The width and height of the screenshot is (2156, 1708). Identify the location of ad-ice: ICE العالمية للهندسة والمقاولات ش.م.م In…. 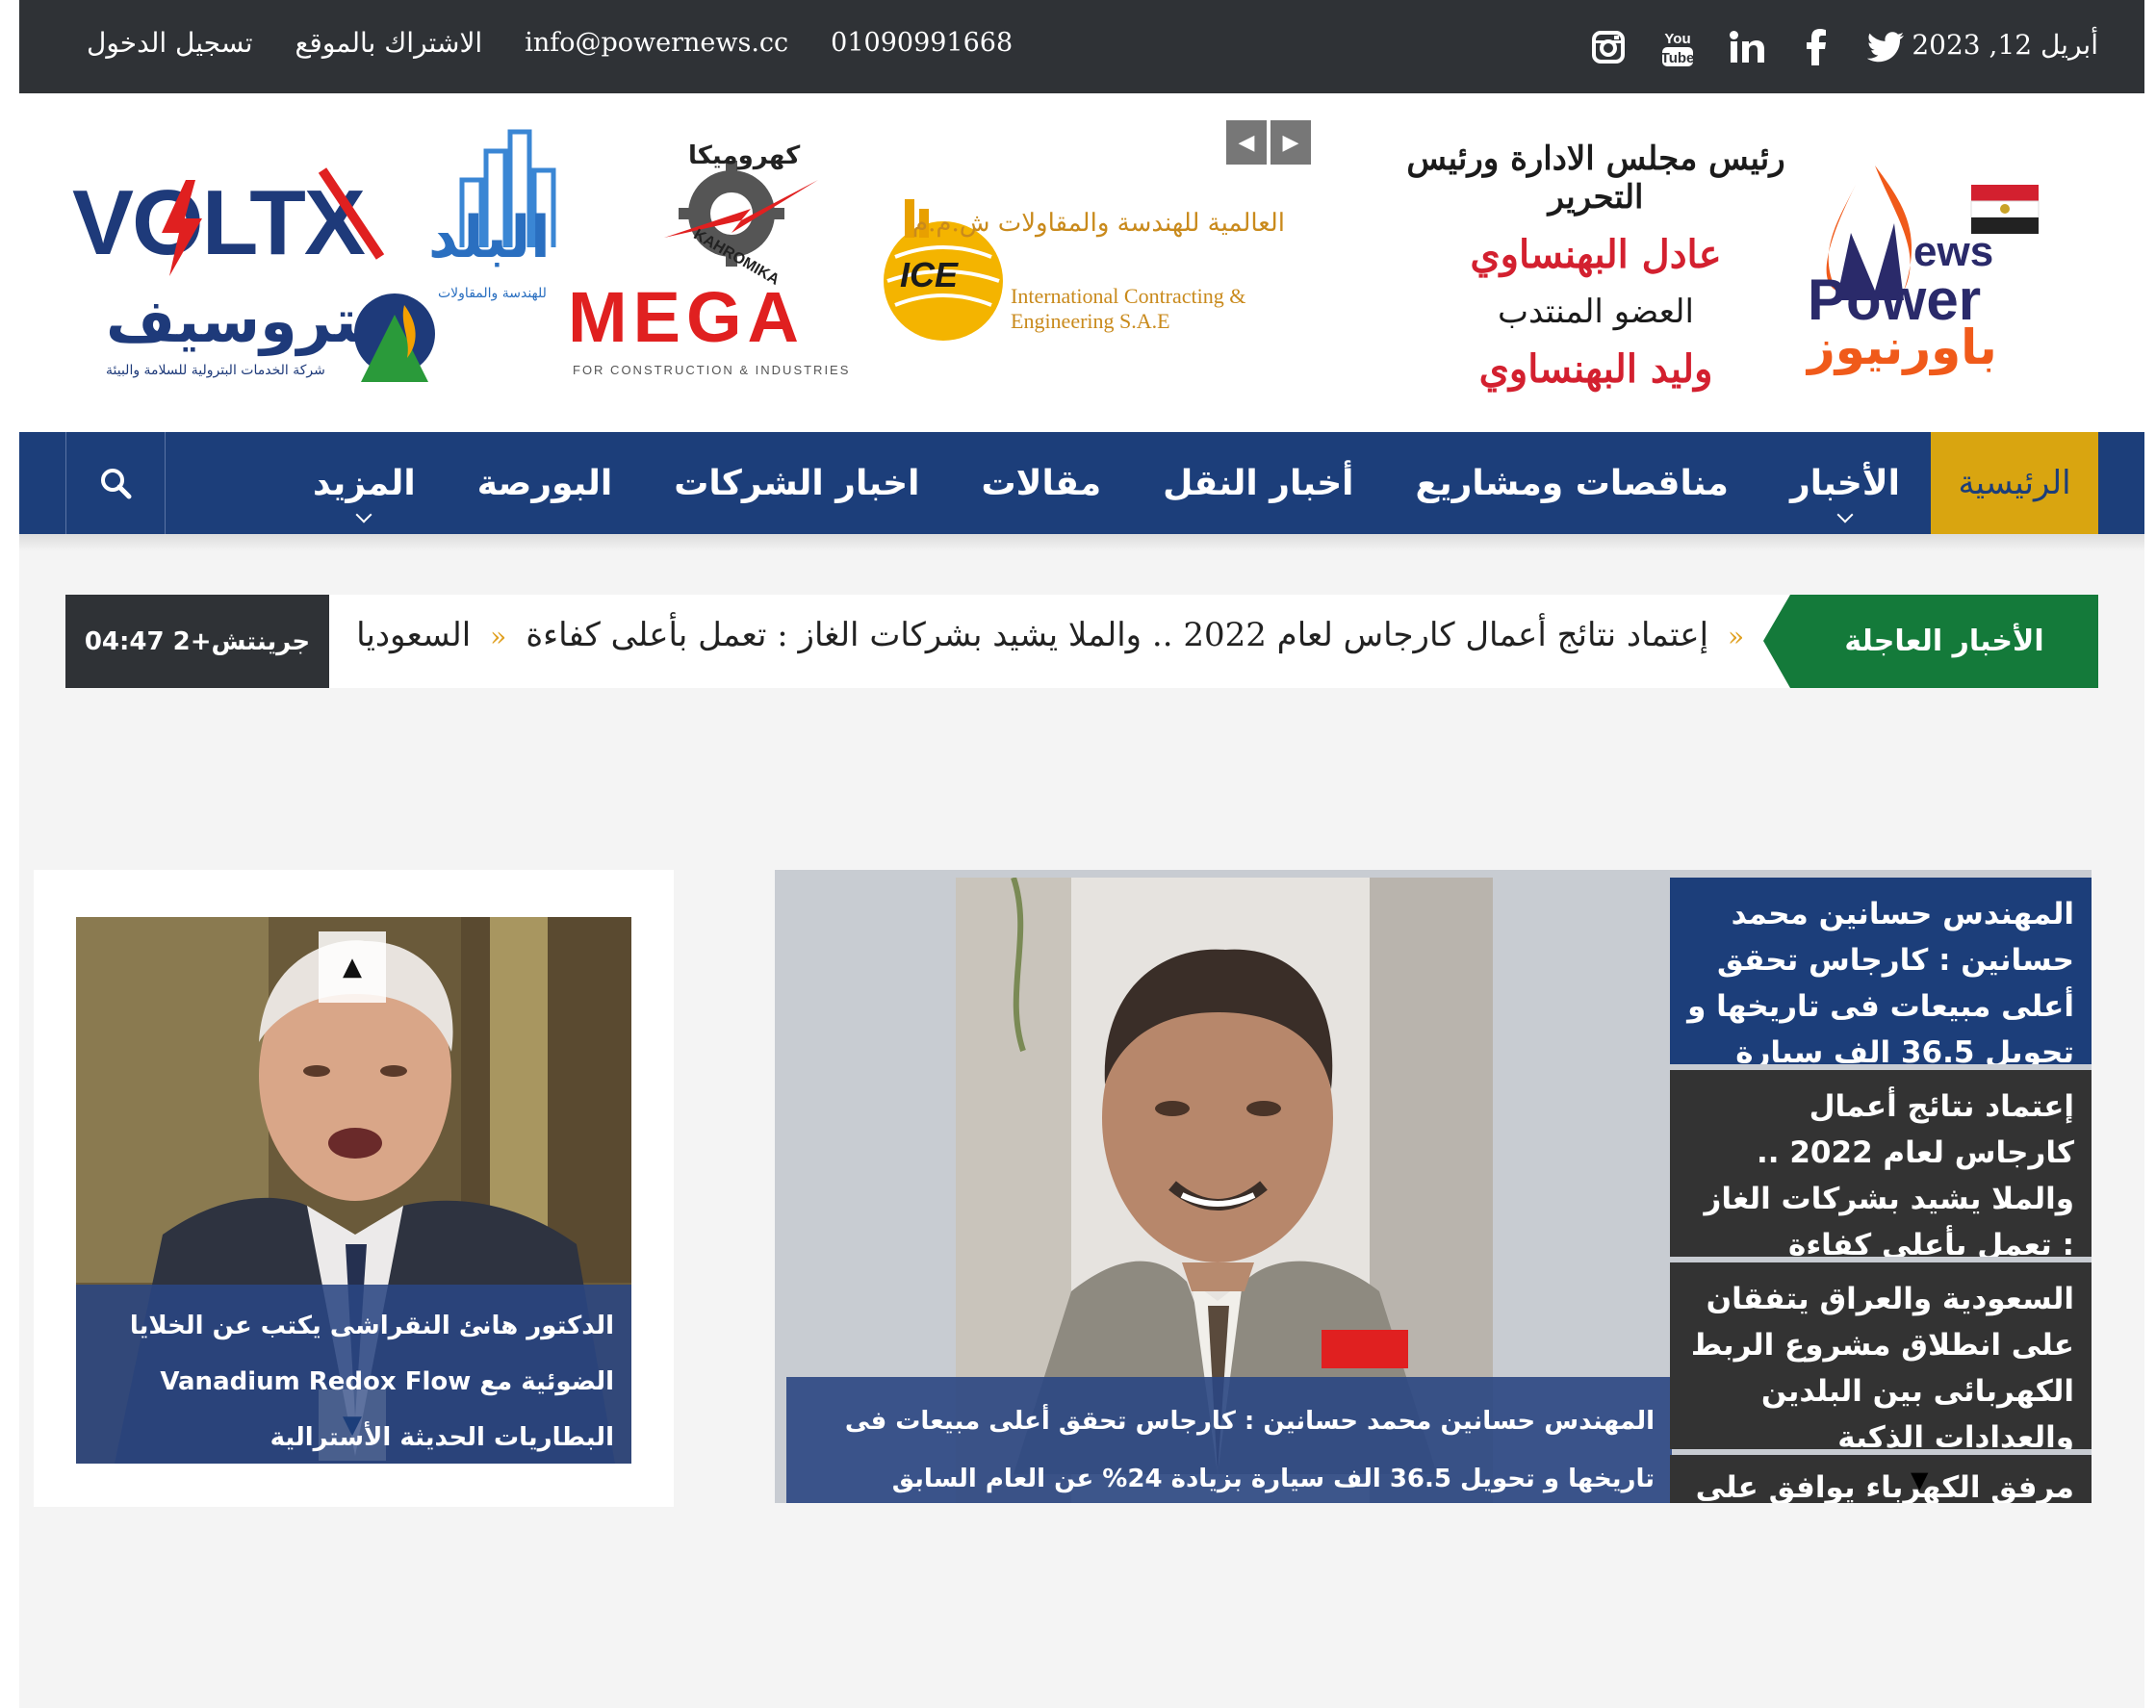
(1082, 266).